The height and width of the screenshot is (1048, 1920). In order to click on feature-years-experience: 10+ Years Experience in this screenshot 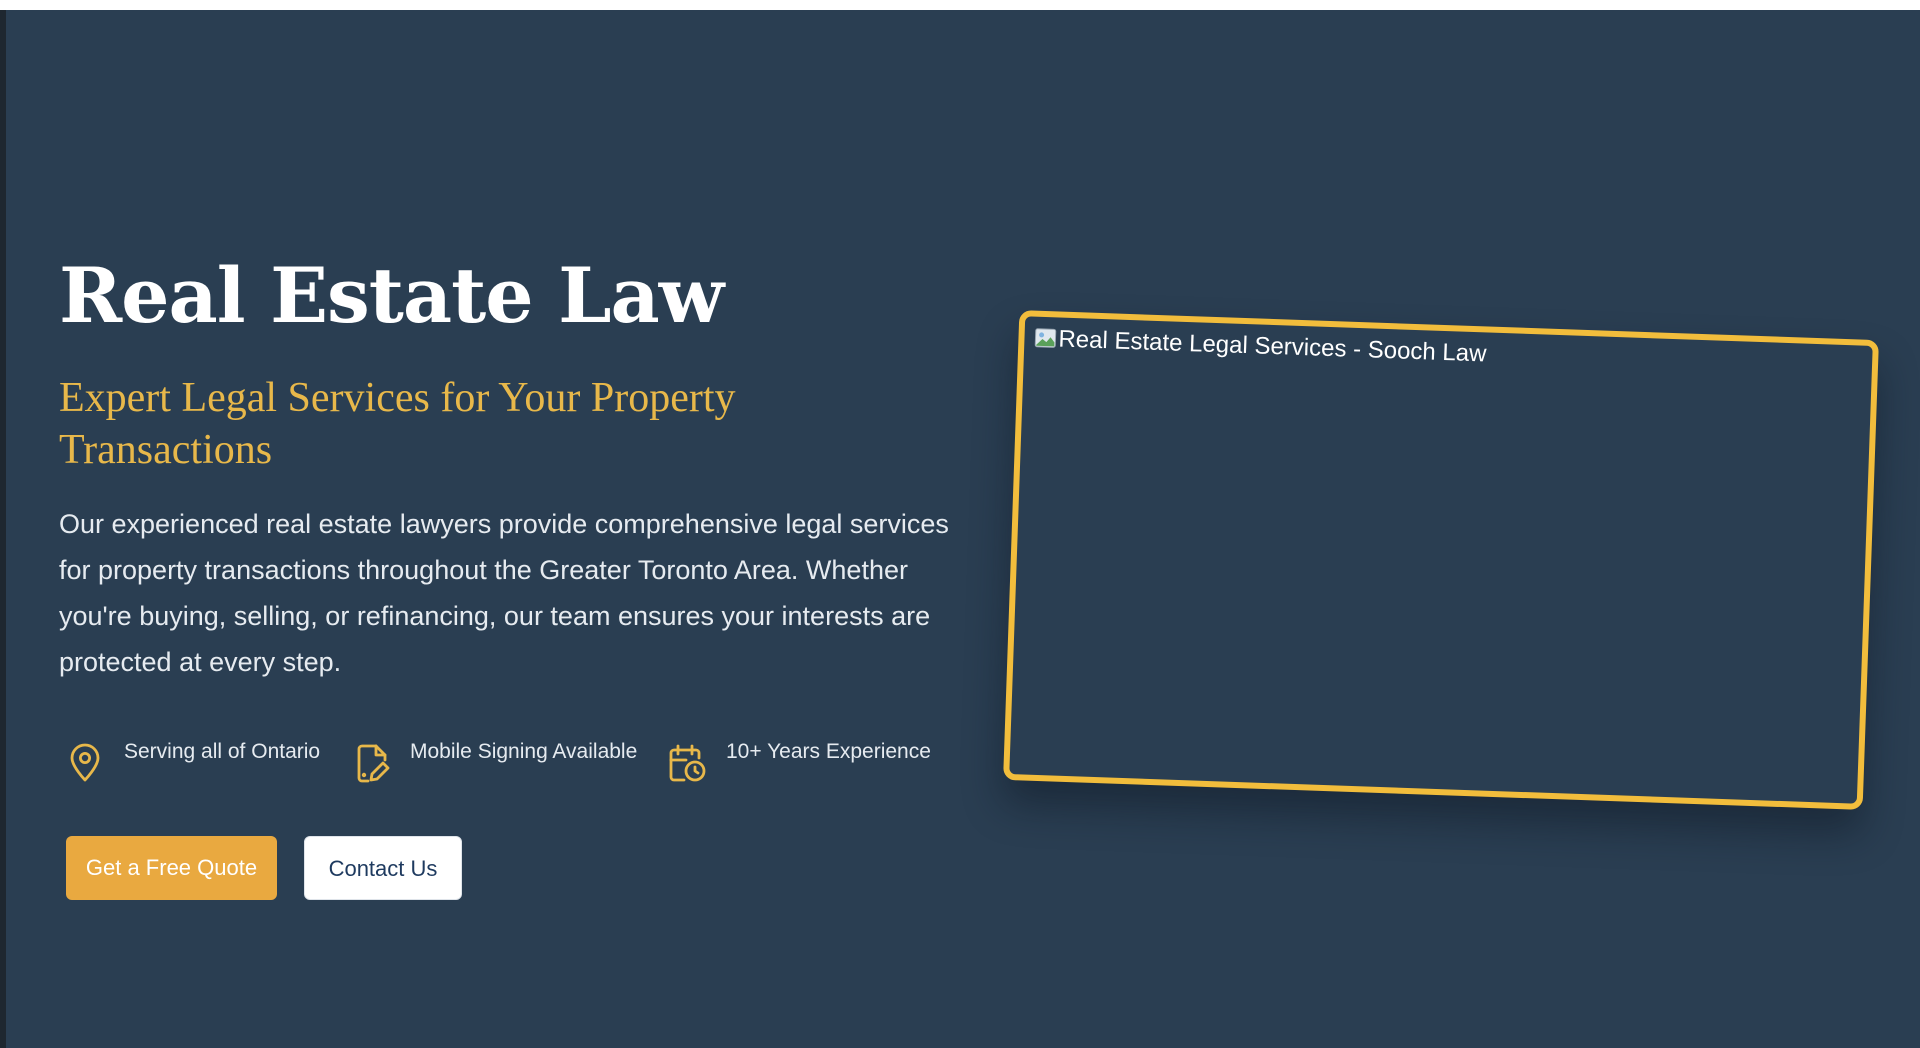, I will do `click(811, 760)`.